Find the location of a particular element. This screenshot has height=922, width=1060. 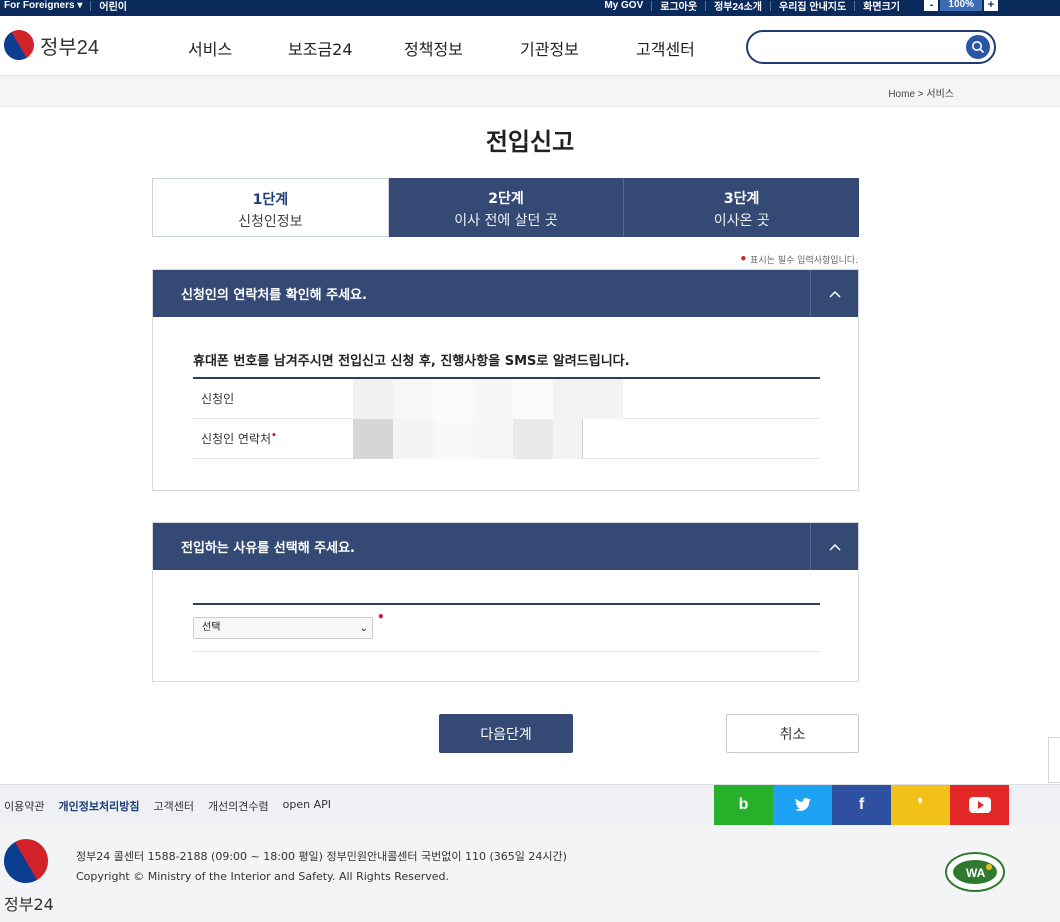

footer-link-feedback: 개선의견수렴 is located at coordinates (238, 806).